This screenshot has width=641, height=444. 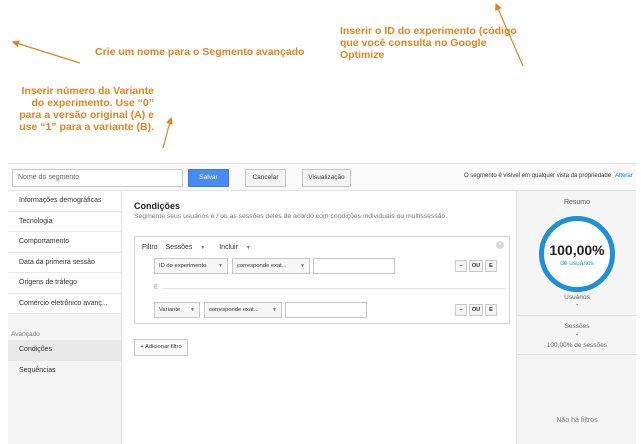 I want to click on operator-select-variant: corresponde exat... ▼, so click(x=243, y=310).